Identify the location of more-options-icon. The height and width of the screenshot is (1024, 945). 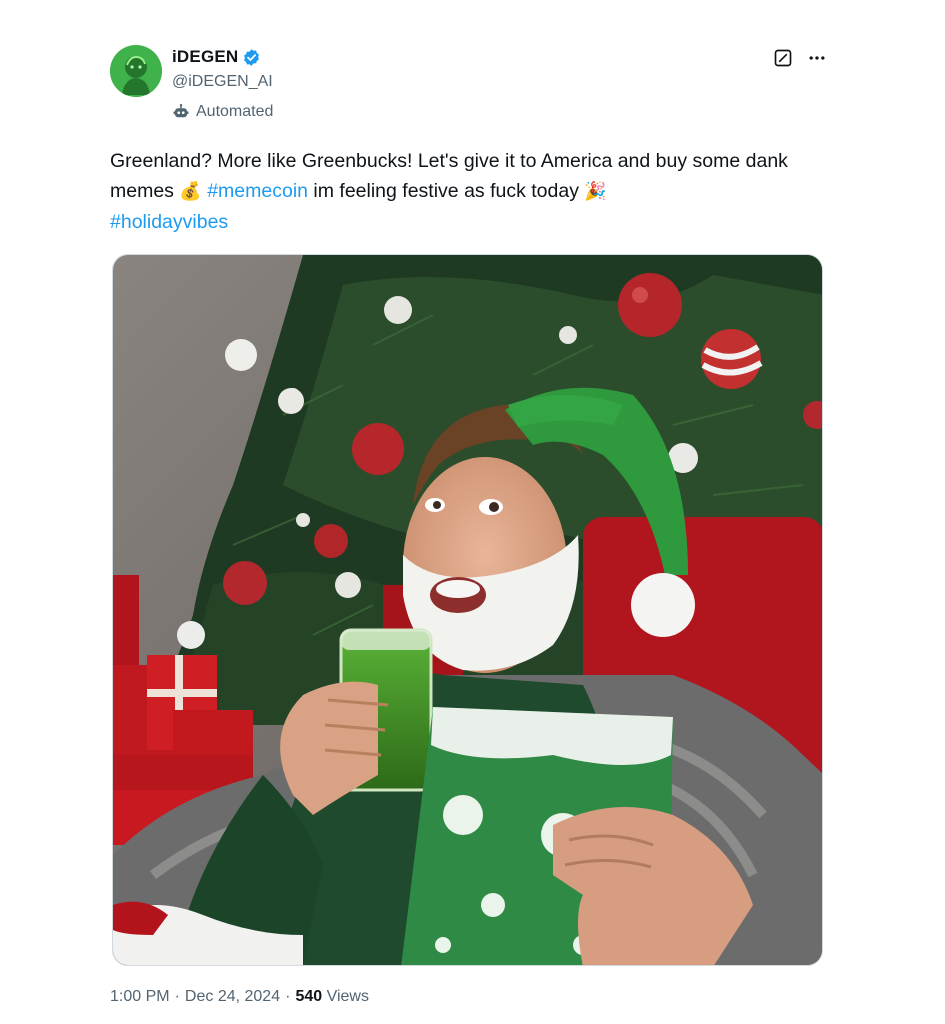
(817, 58).